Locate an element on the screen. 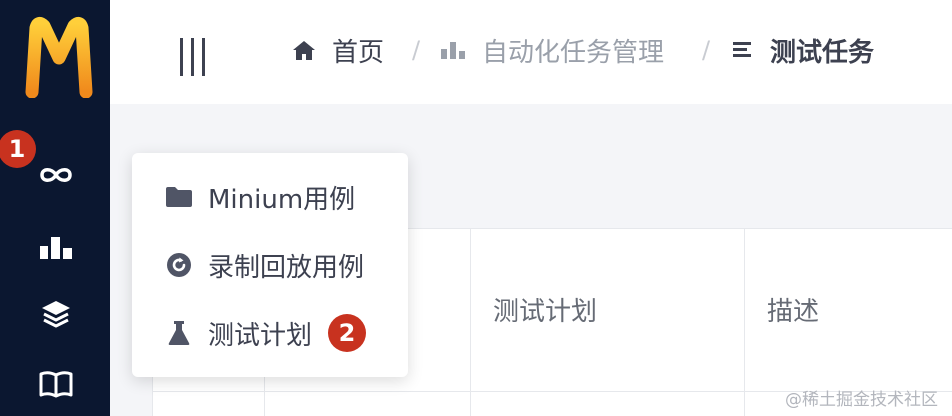  breadcrumb-current-label: 测试任务 is located at coordinates (822, 52).